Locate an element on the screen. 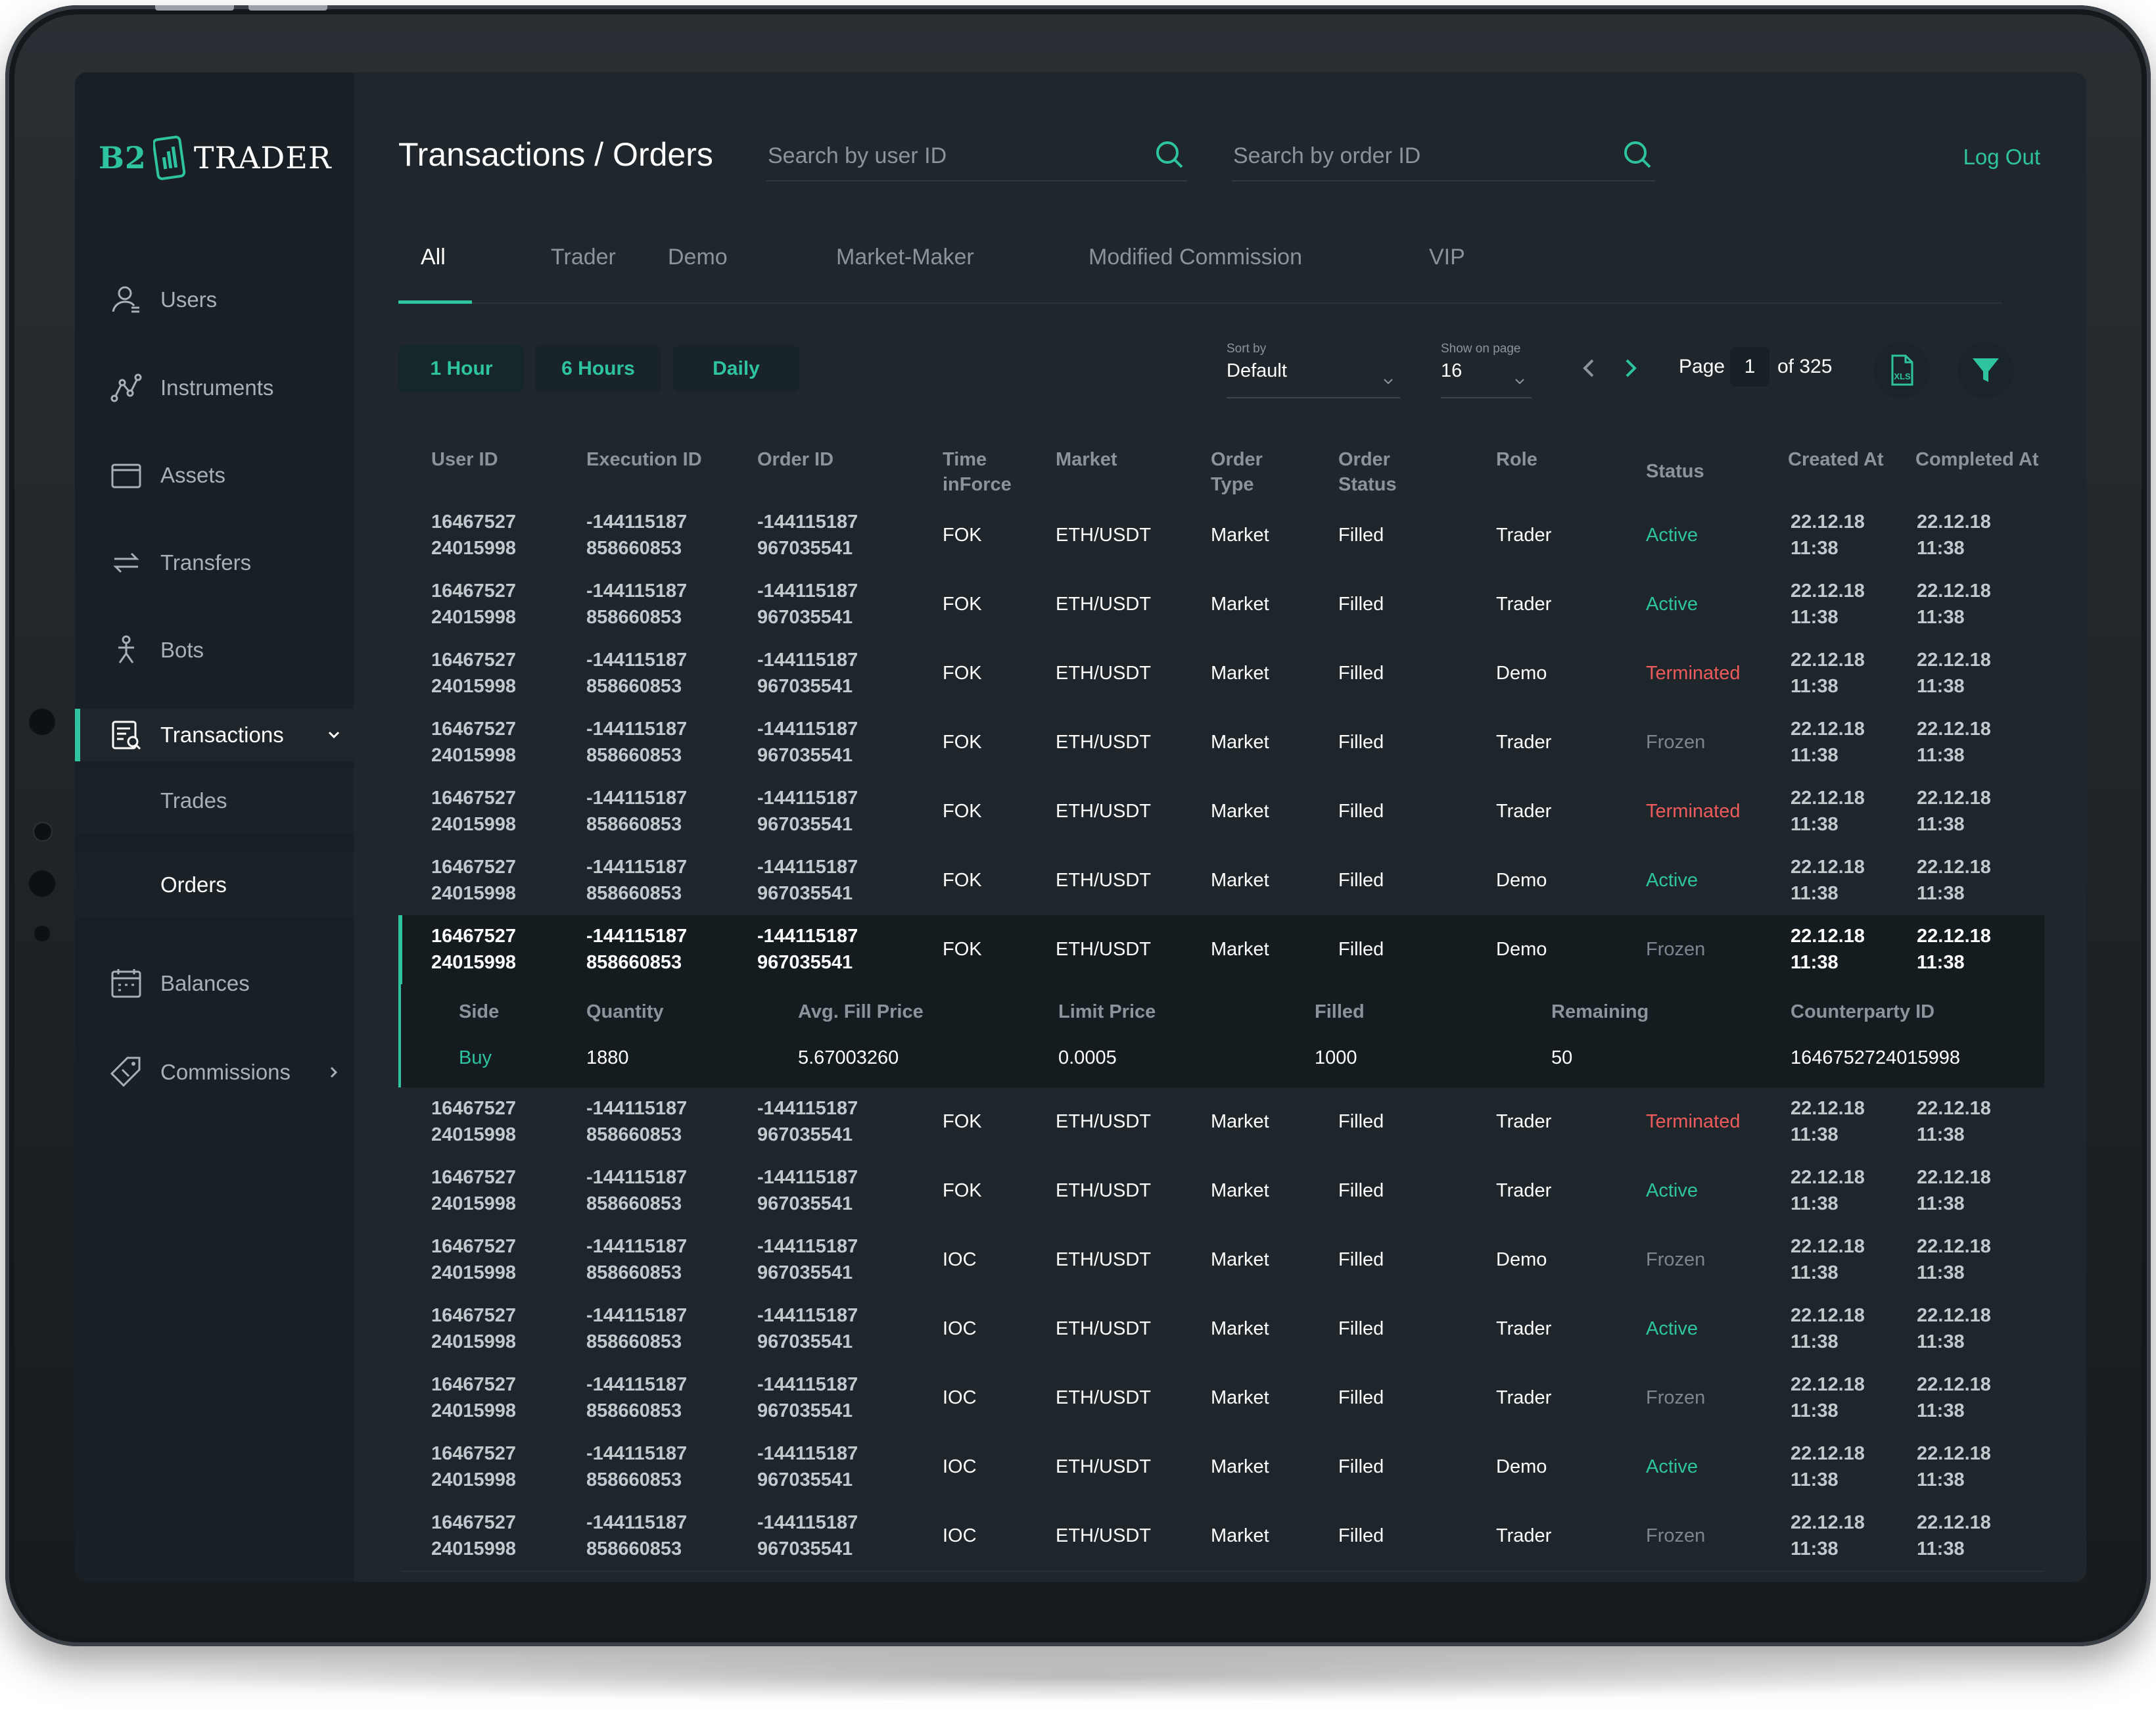 The width and height of the screenshot is (2156, 1735). sidebar-item-assets: Assets is located at coordinates (215, 476).